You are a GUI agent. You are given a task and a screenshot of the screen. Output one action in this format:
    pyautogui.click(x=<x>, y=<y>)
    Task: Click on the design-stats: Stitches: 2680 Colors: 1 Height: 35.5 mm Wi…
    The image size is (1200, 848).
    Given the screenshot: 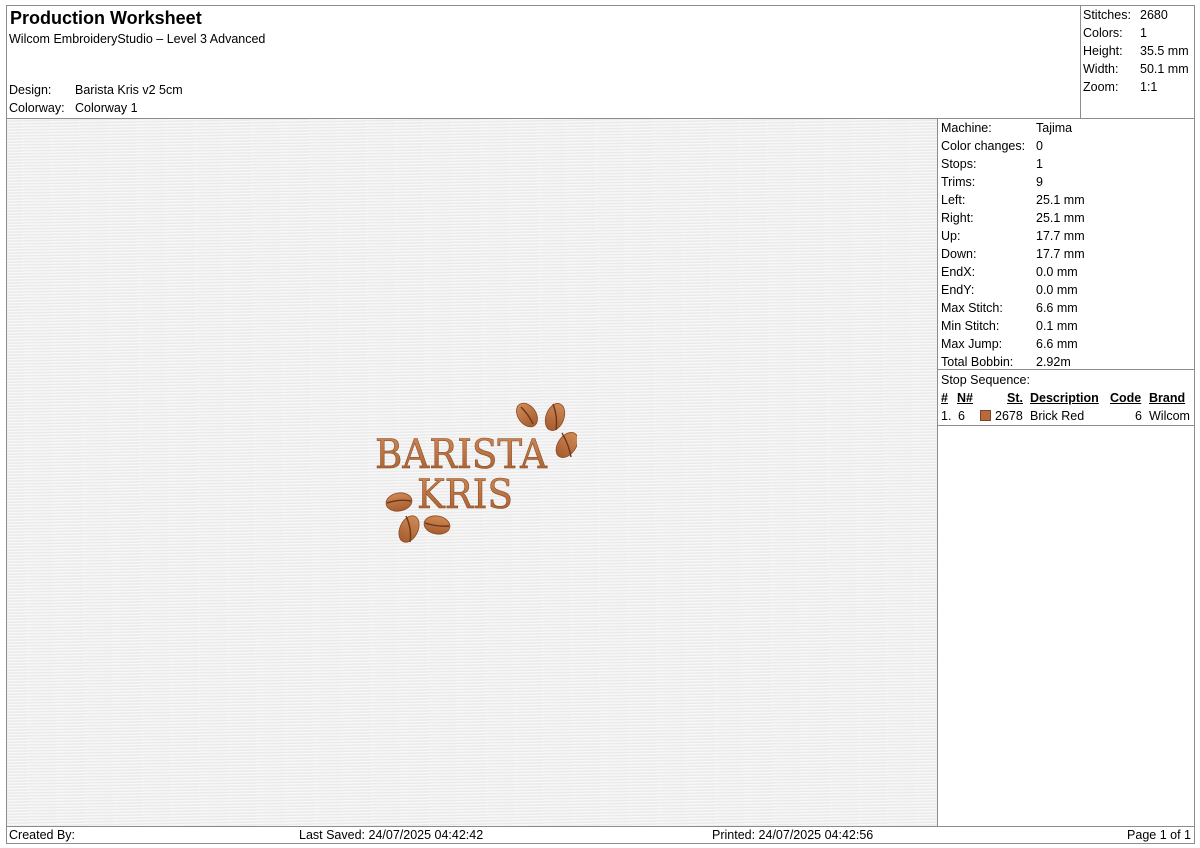 What is the action you would take?
    pyautogui.click(x=1137, y=62)
    